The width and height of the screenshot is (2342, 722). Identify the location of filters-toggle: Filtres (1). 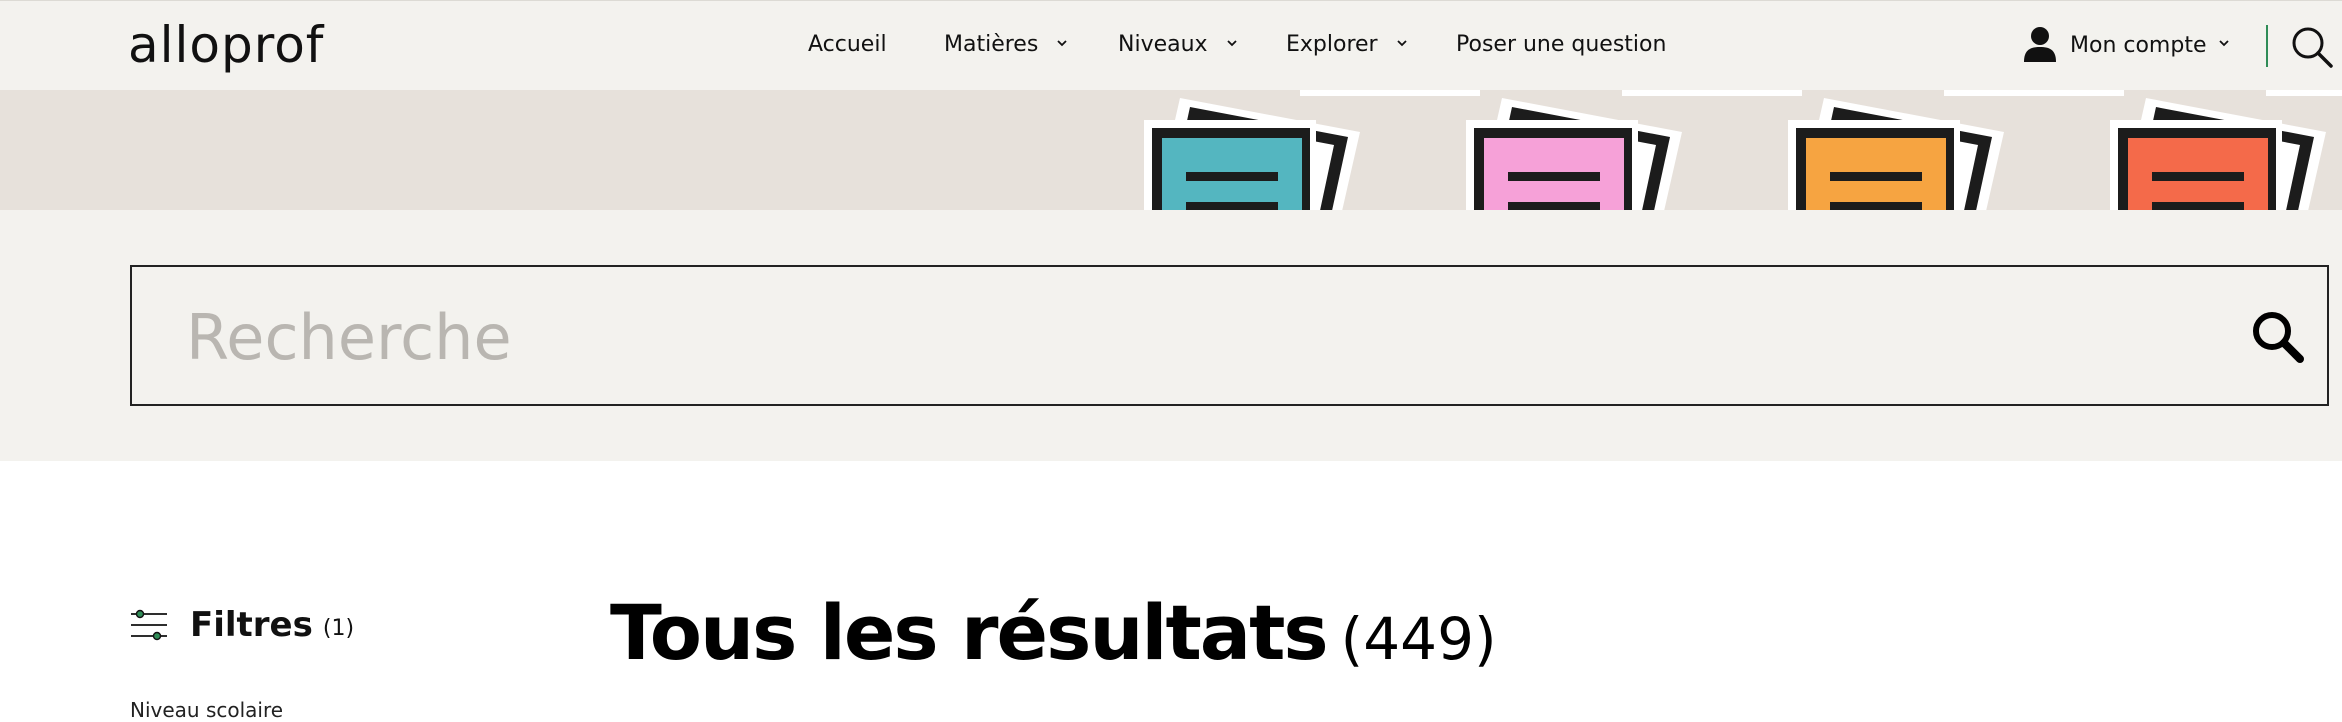
(242, 625).